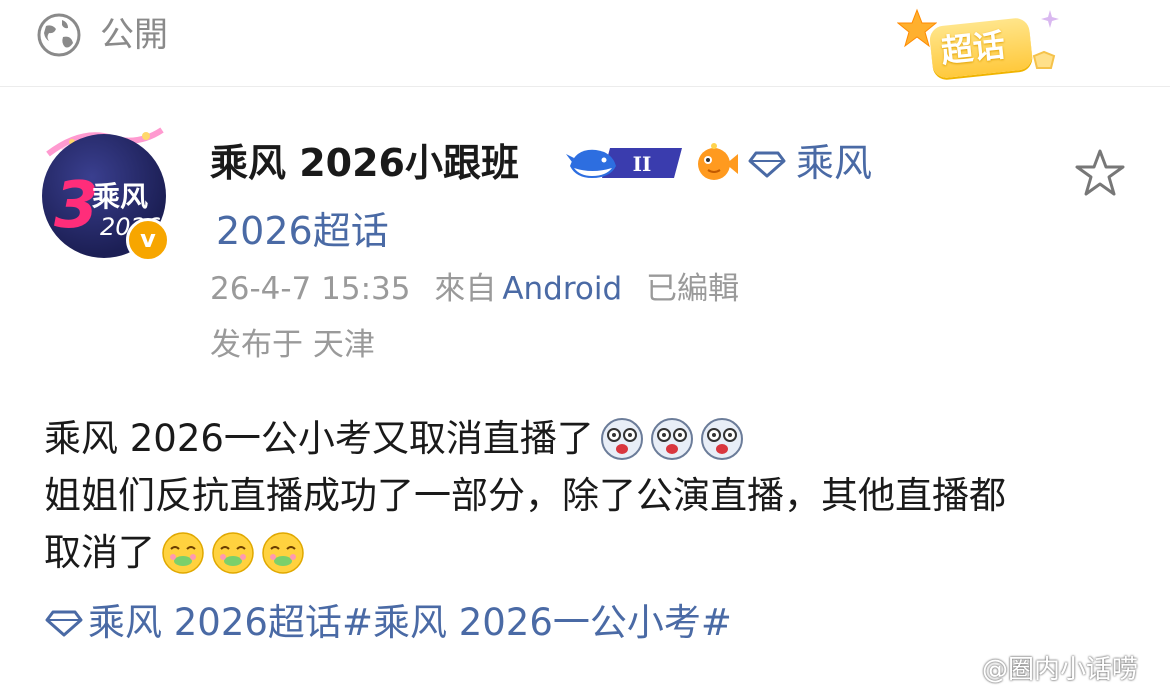 The height and width of the screenshot is (696, 1170). I want to click on post-meta: 26-4-7 15:35 來自 Android 已編輯, so click(474, 289).